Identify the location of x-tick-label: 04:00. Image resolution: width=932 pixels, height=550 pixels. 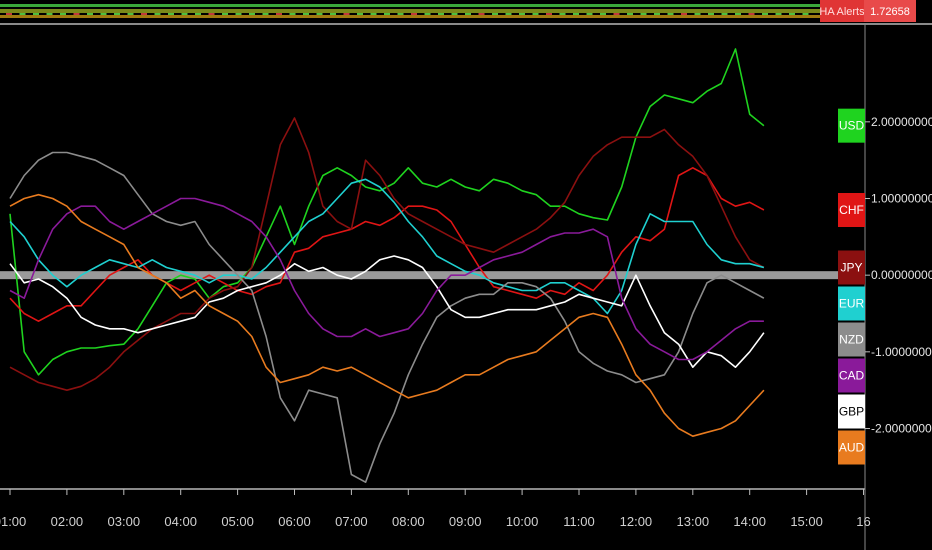
(180, 521).